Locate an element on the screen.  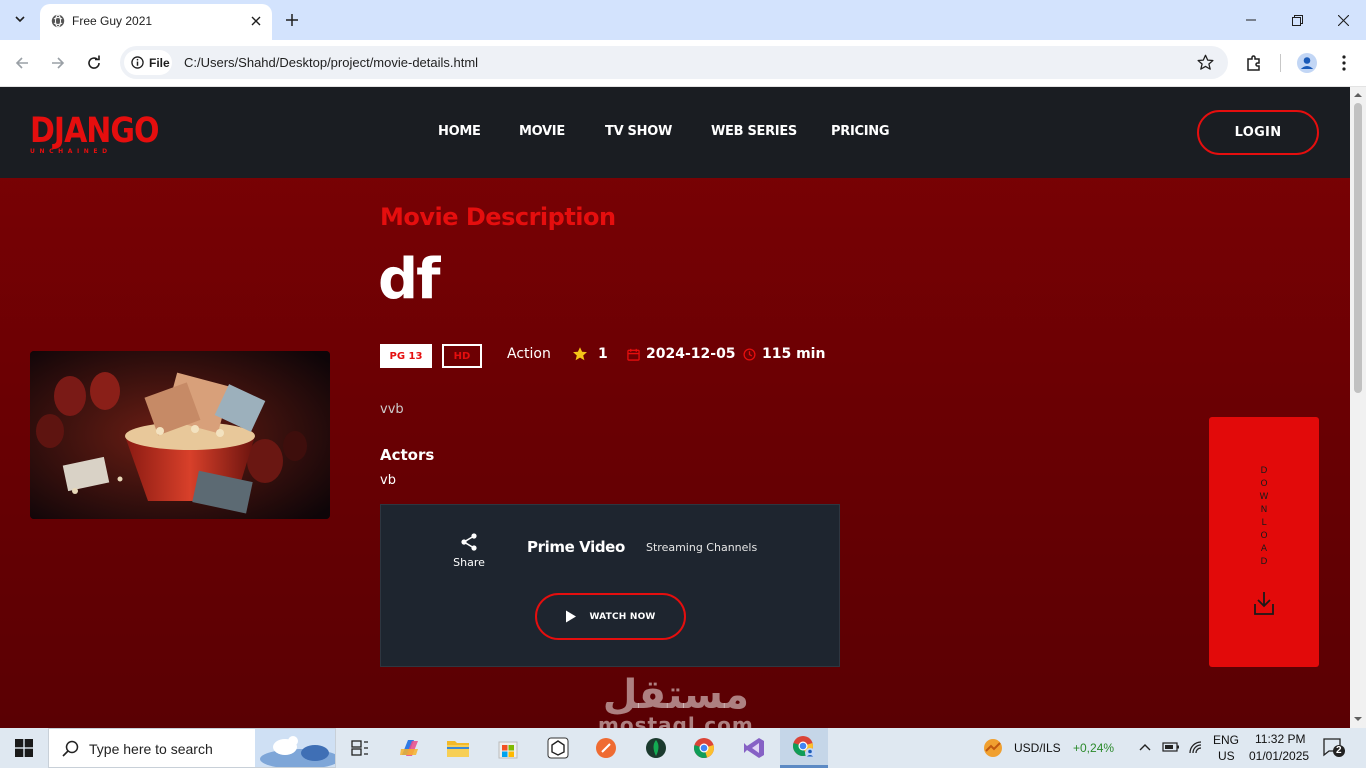
download-icon is located at coordinates (1264, 603).